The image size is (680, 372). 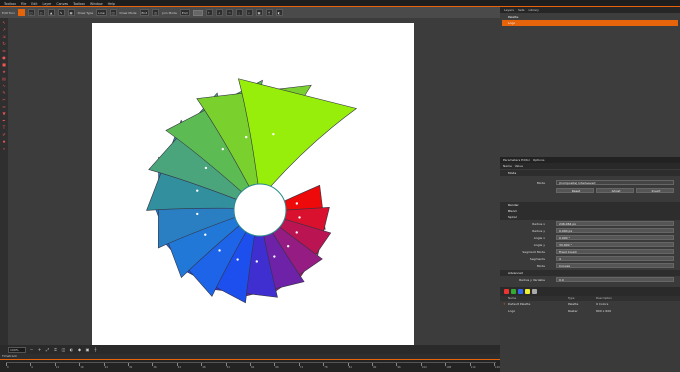 What do you see at coordinates (46, 4) in the screenshot?
I see `menu-item: Layer` at bounding box center [46, 4].